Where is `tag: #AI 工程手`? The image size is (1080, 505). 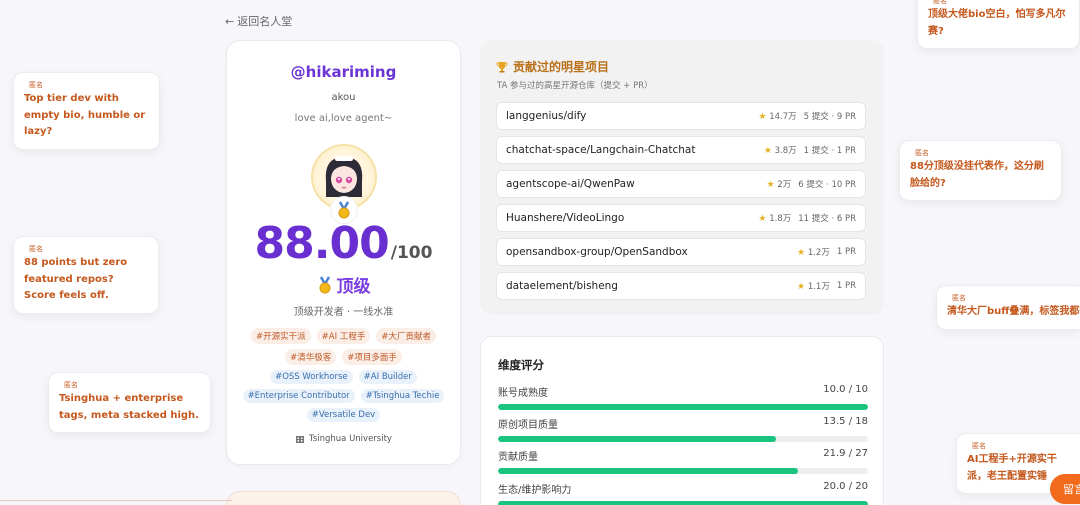
tag: #AI 工程手 is located at coordinates (343, 336).